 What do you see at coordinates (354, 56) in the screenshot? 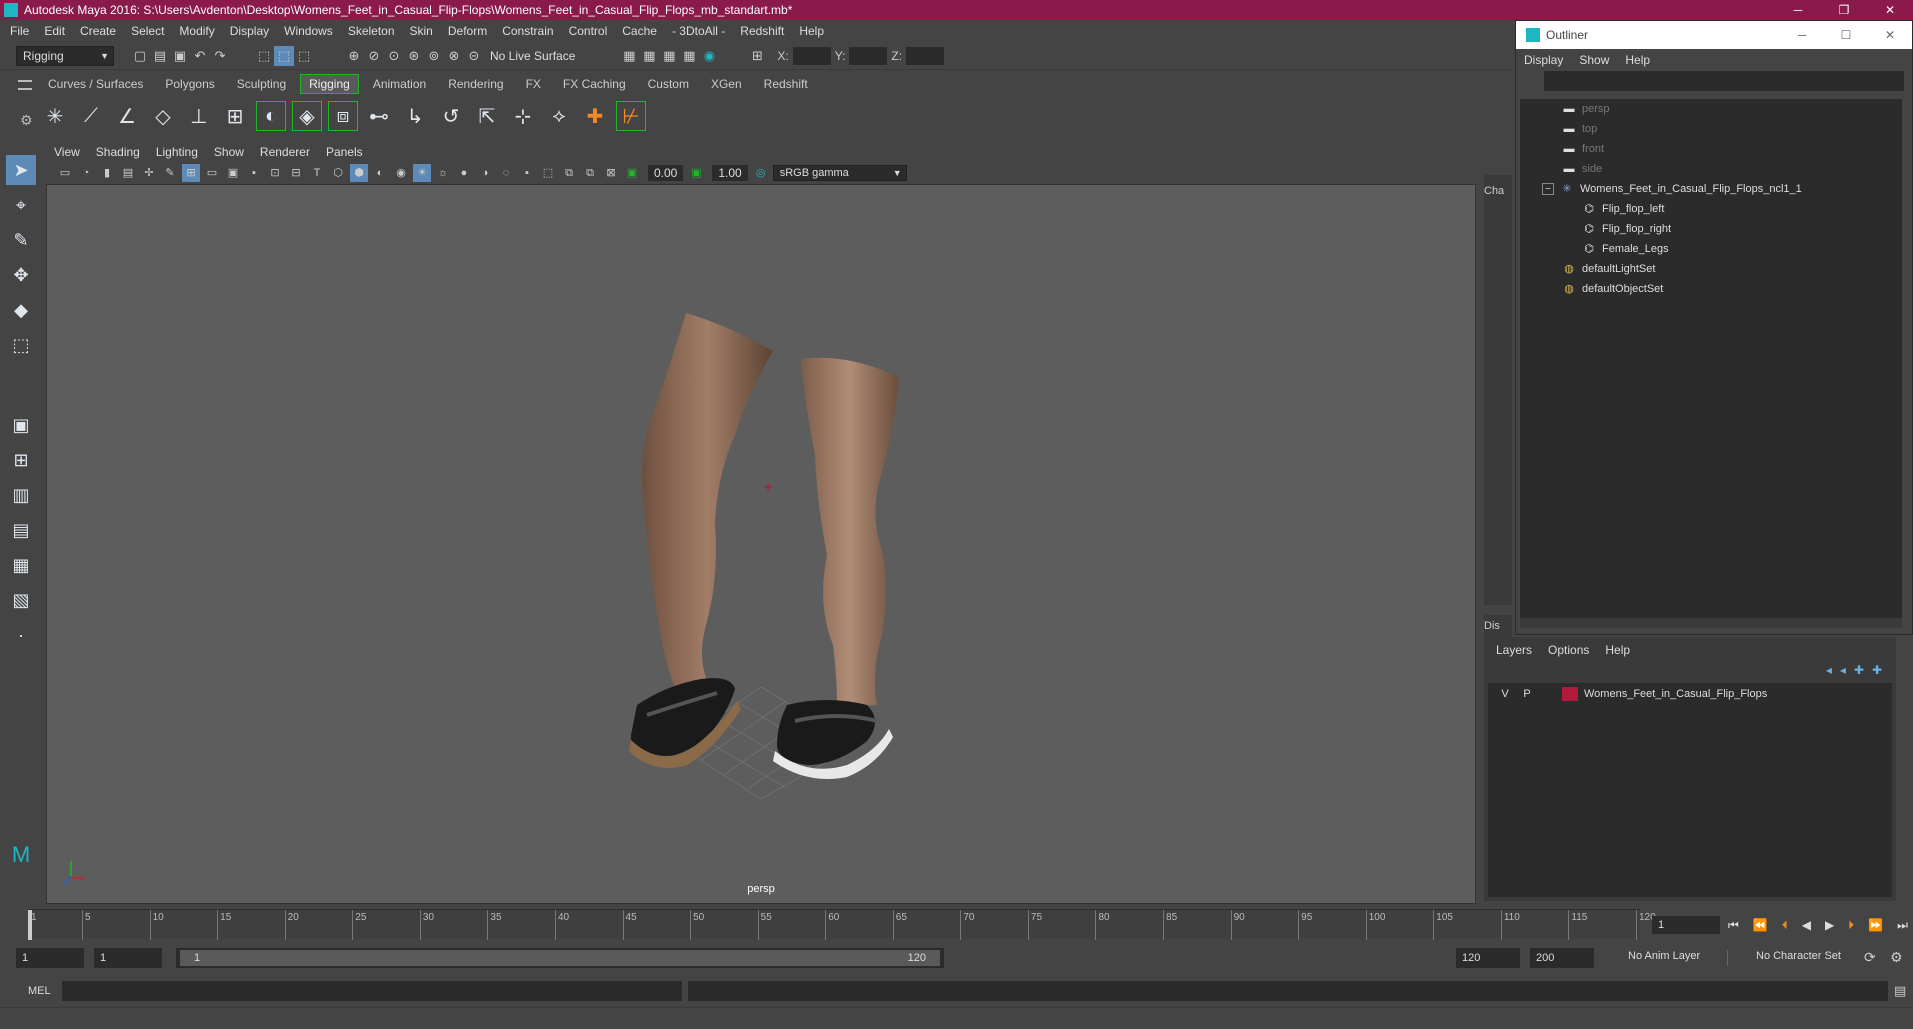
I see `snap-grid-icon: ⊕` at bounding box center [354, 56].